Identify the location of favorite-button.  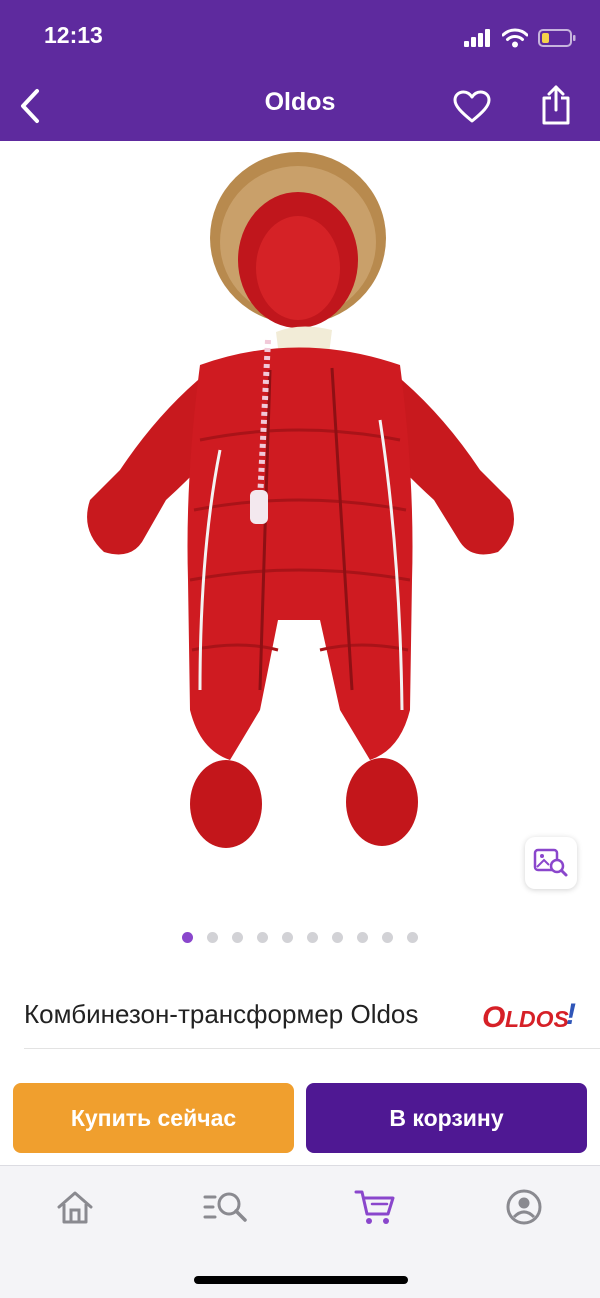
(472, 107).